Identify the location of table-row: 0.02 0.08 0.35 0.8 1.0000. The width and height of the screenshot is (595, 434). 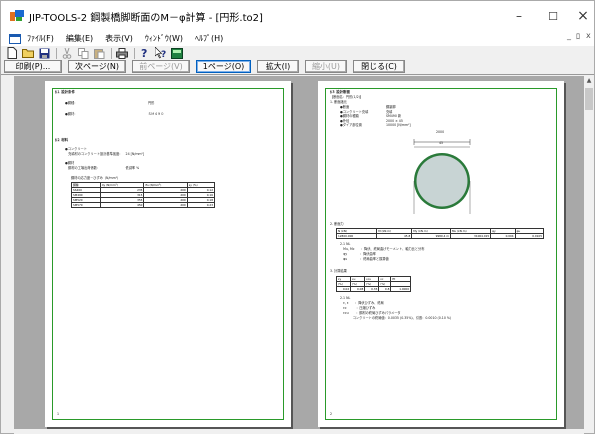
(373, 289).